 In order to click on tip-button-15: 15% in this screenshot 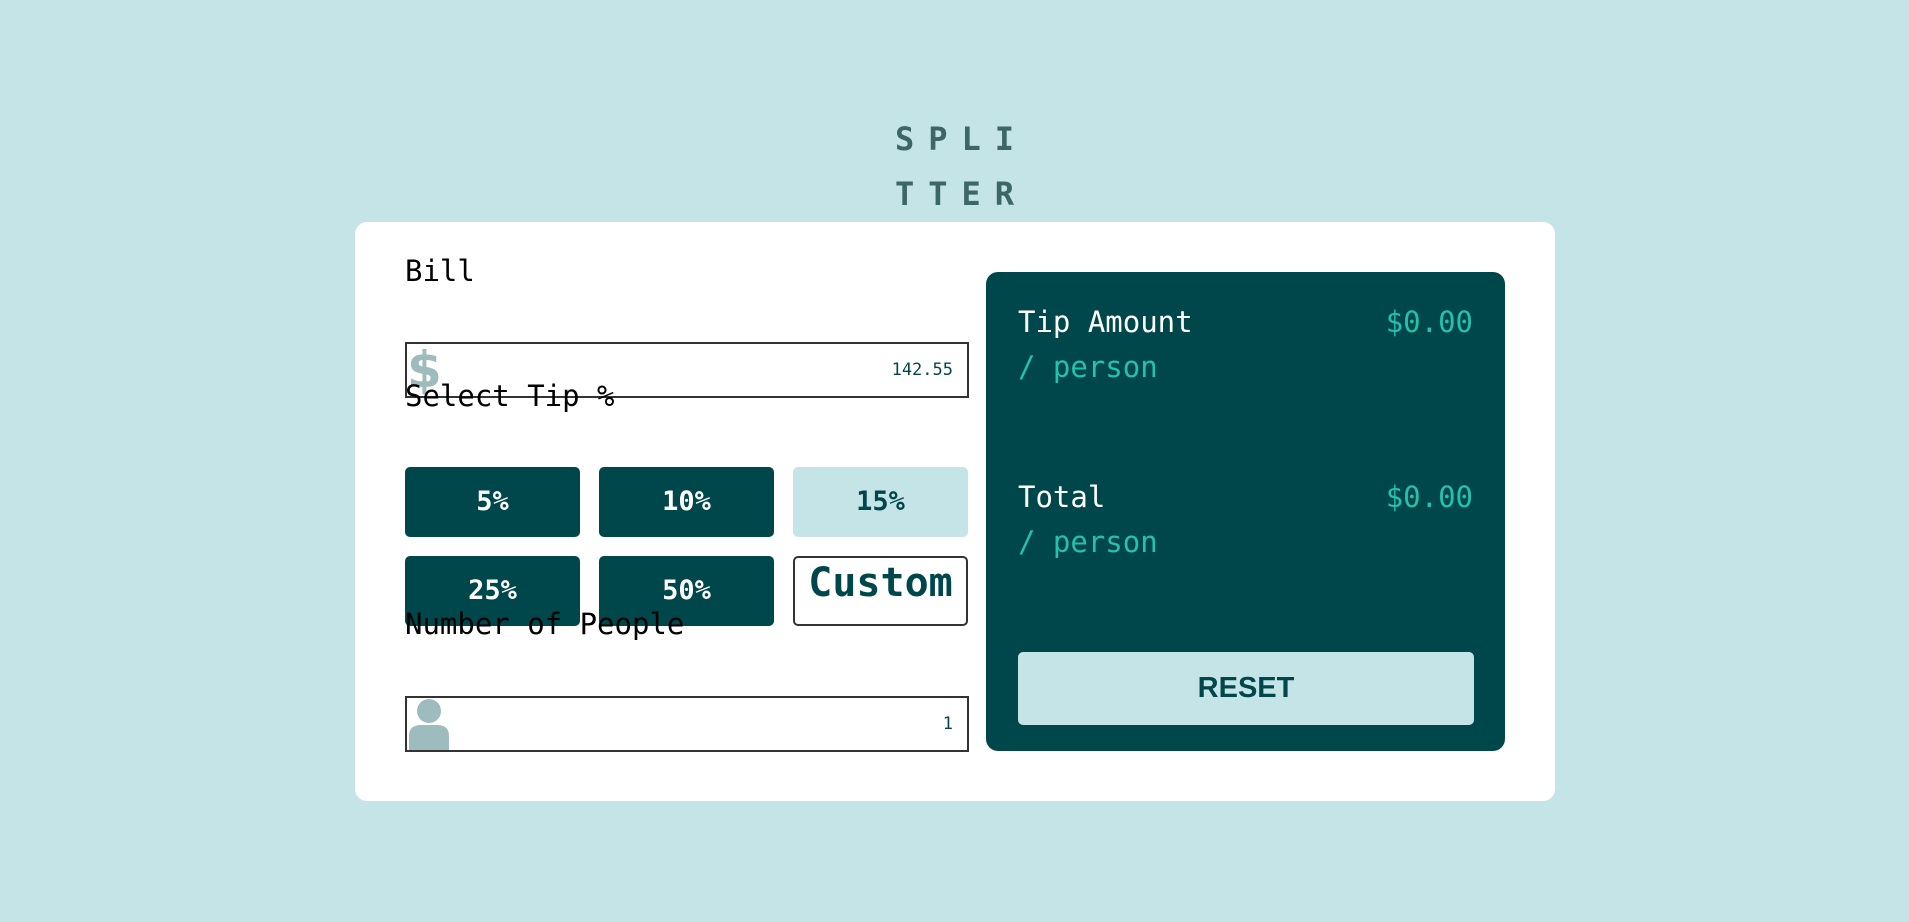, I will do `click(880, 502)`.